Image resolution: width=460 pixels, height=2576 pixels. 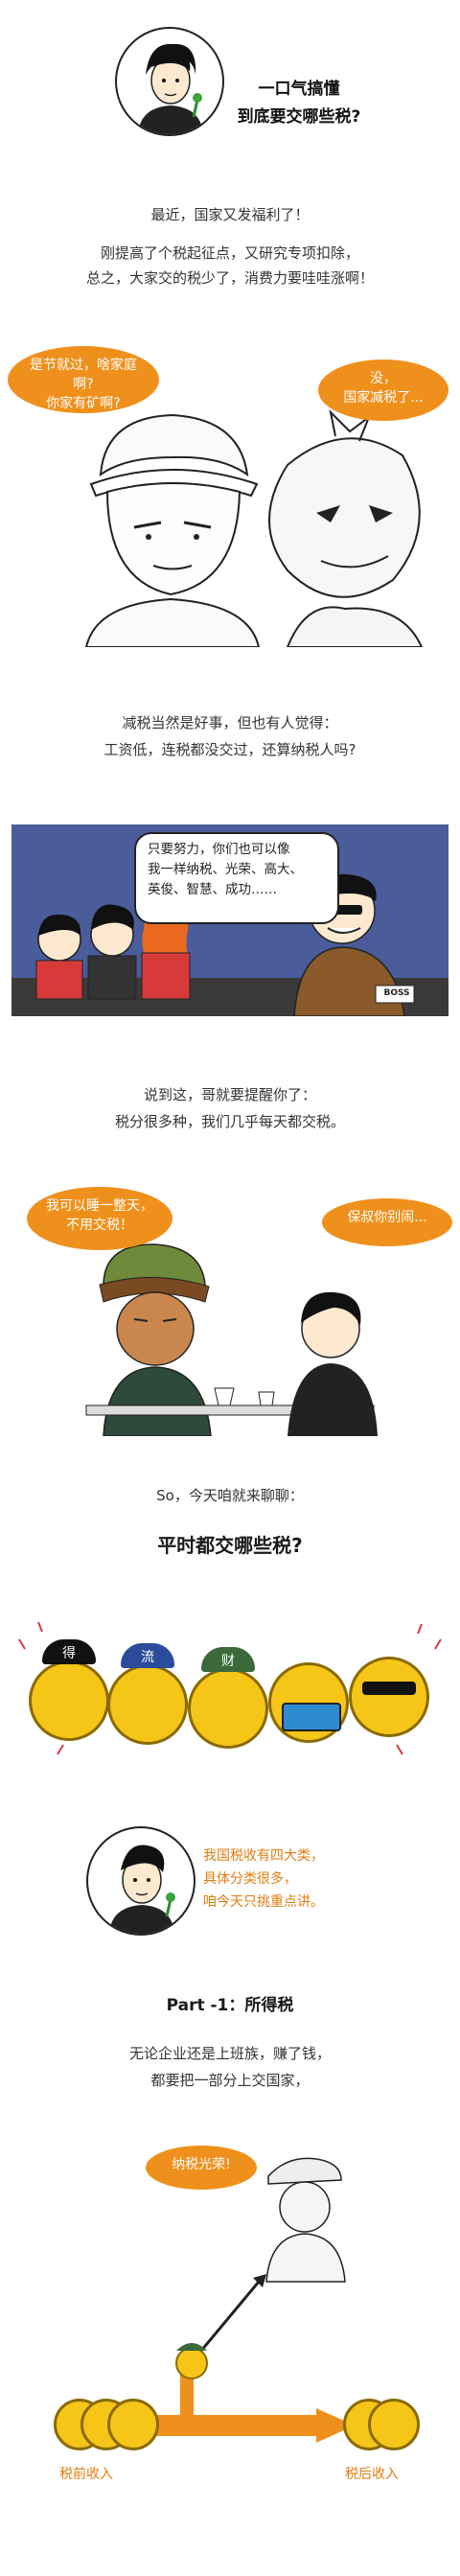 I want to click on comic2-panel: 只要努力，你们也可以像 我一样纳税、光荣、高大、 英俊、智慧、成功…… BOSS, so click(x=230, y=920).